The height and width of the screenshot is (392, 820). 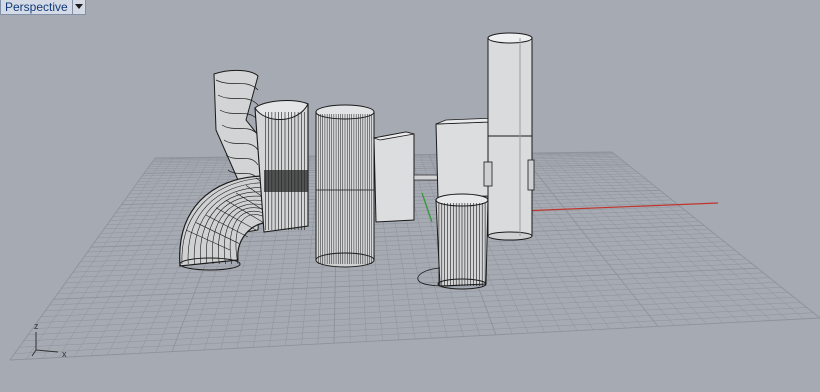 What do you see at coordinates (64, 354) in the screenshot?
I see `axis-x-label: x` at bounding box center [64, 354].